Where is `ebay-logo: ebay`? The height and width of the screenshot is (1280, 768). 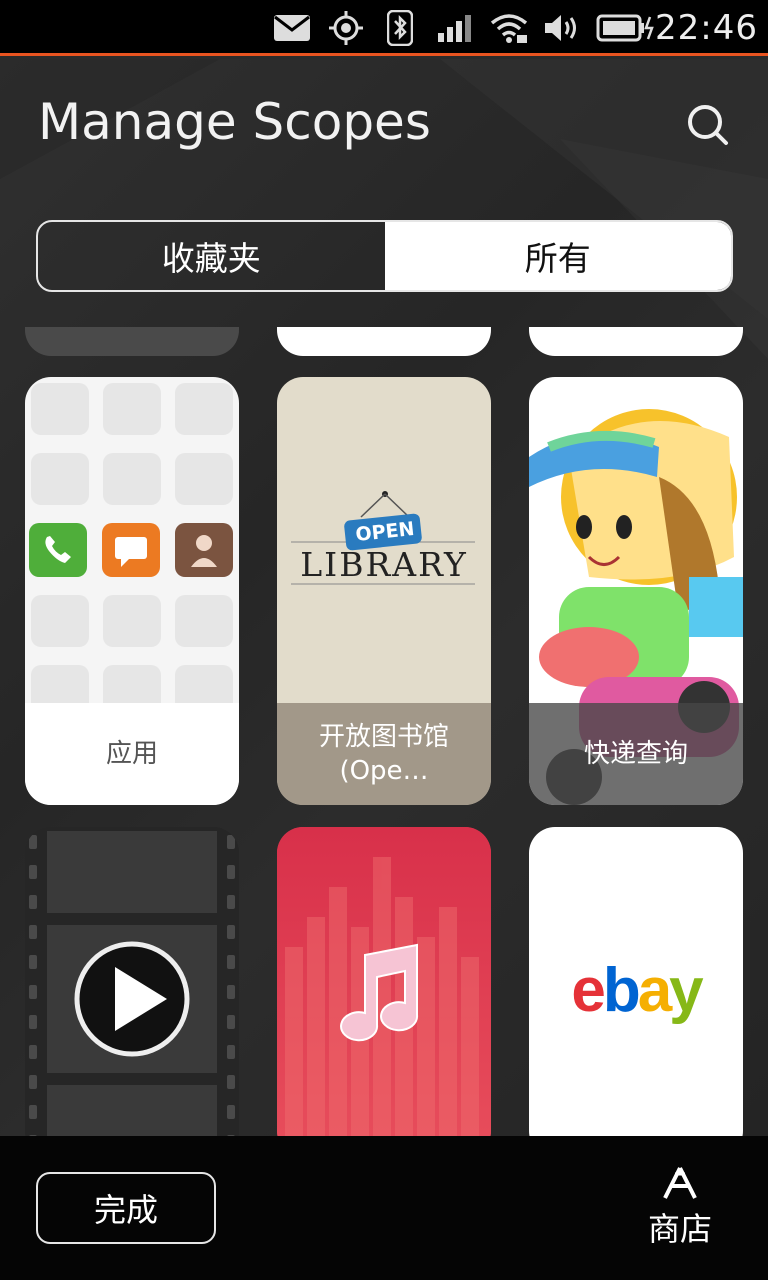 ebay-logo: ebay is located at coordinates (637, 990).